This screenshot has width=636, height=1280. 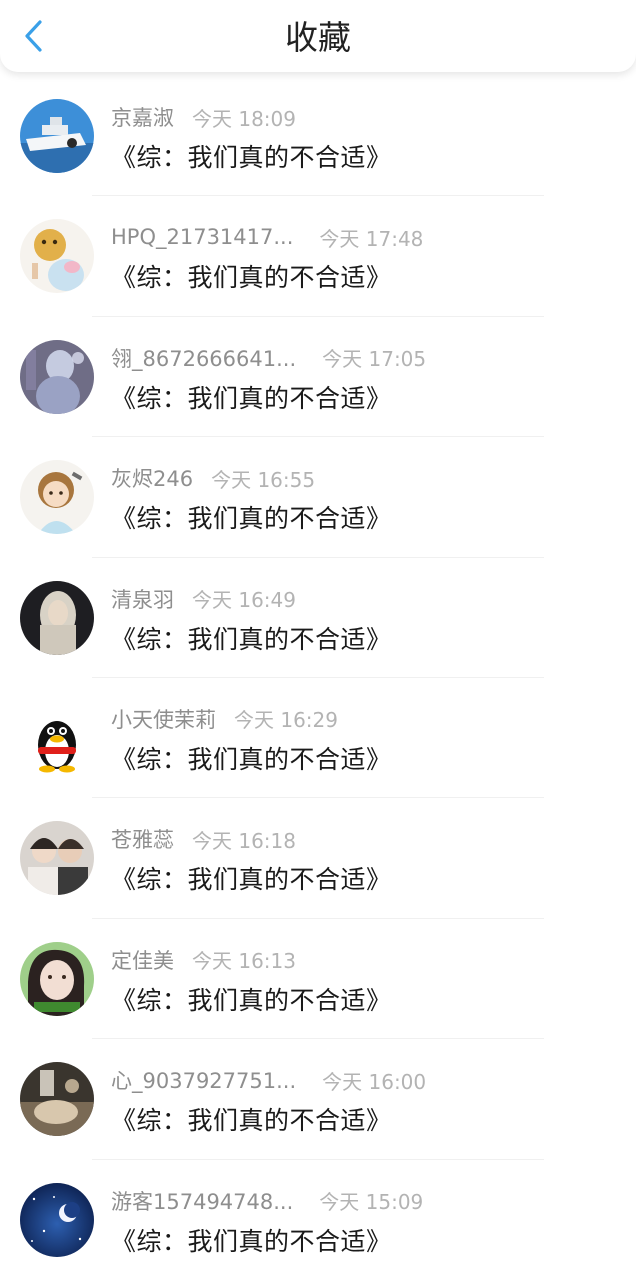 I want to click on item-meta: 游客157494748... 今天 15:09, so click(x=267, y=1201).